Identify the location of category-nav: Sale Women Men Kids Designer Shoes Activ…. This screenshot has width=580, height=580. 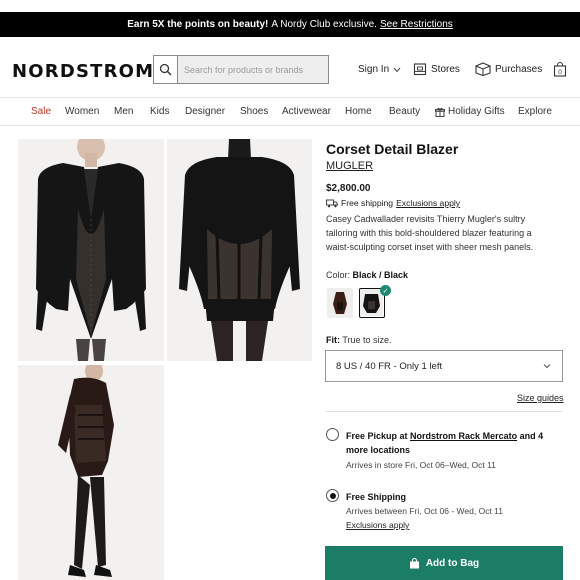
(290, 111).